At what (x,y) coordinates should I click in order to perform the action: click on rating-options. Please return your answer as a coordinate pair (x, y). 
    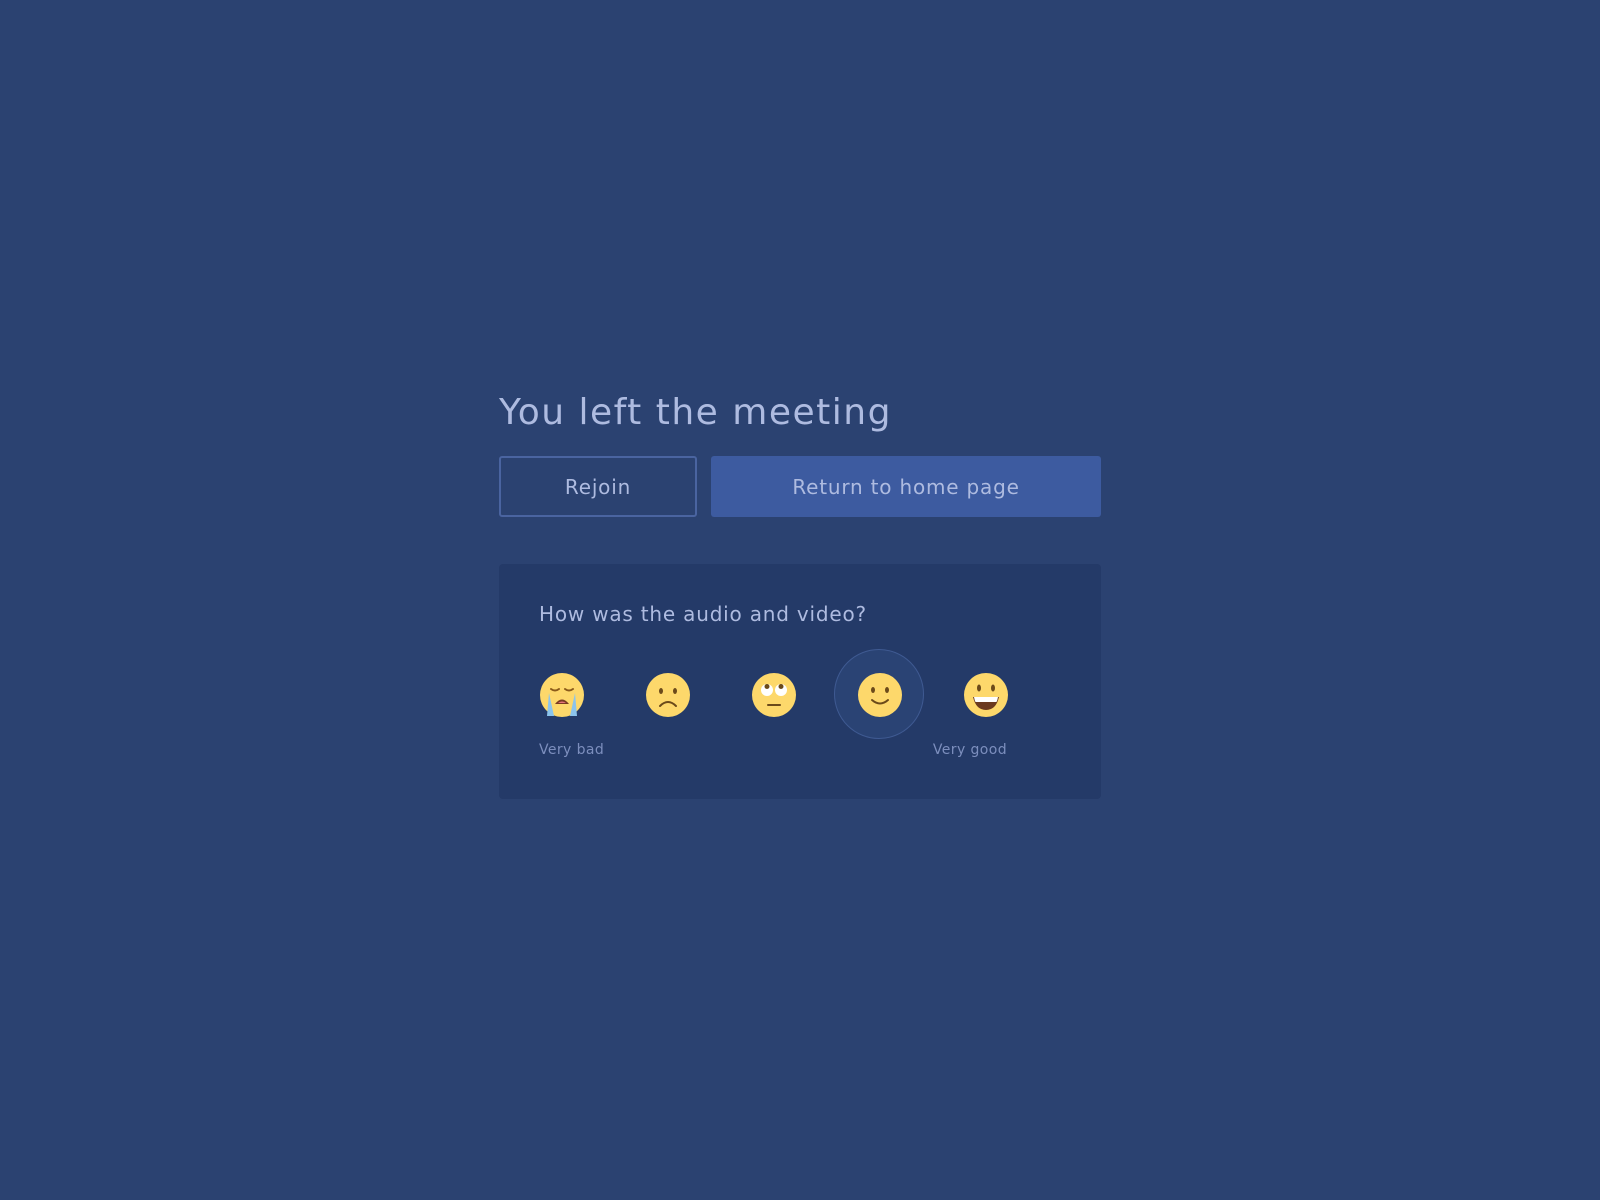
    Looking at the image, I should click on (774, 694).